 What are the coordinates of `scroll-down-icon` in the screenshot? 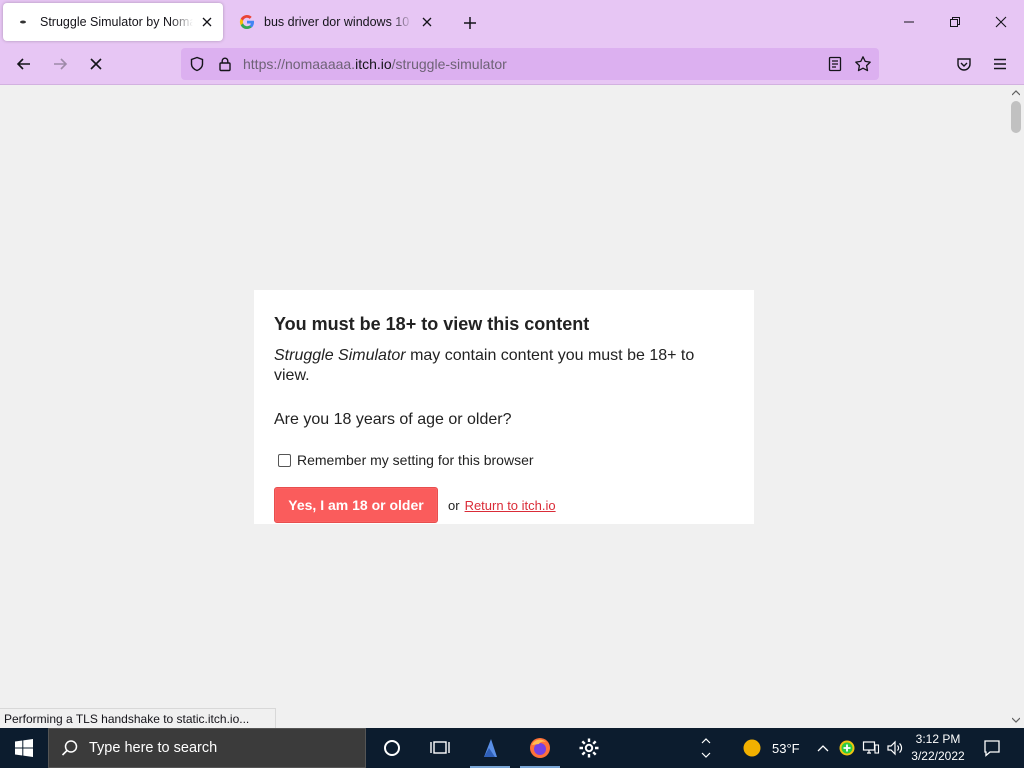 It's located at (1016, 720).